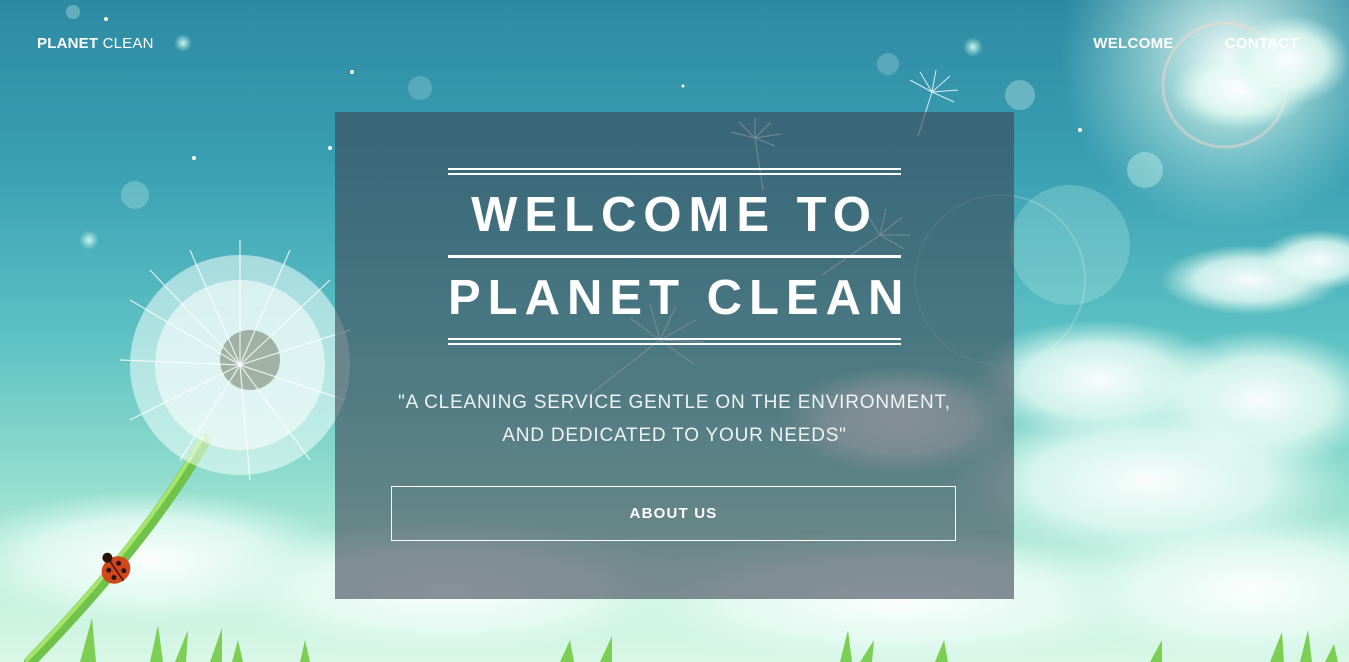 The height and width of the screenshot is (662, 1349). I want to click on tagline-line-2: AND DEDICATED TO YOUR NEEDS", so click(674, 435).